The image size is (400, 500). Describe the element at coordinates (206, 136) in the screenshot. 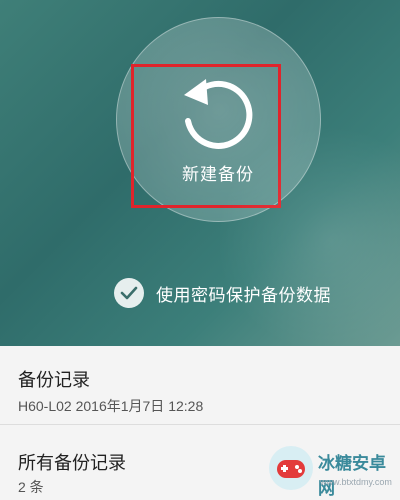

I see `highlight-annotation-box` at that location.